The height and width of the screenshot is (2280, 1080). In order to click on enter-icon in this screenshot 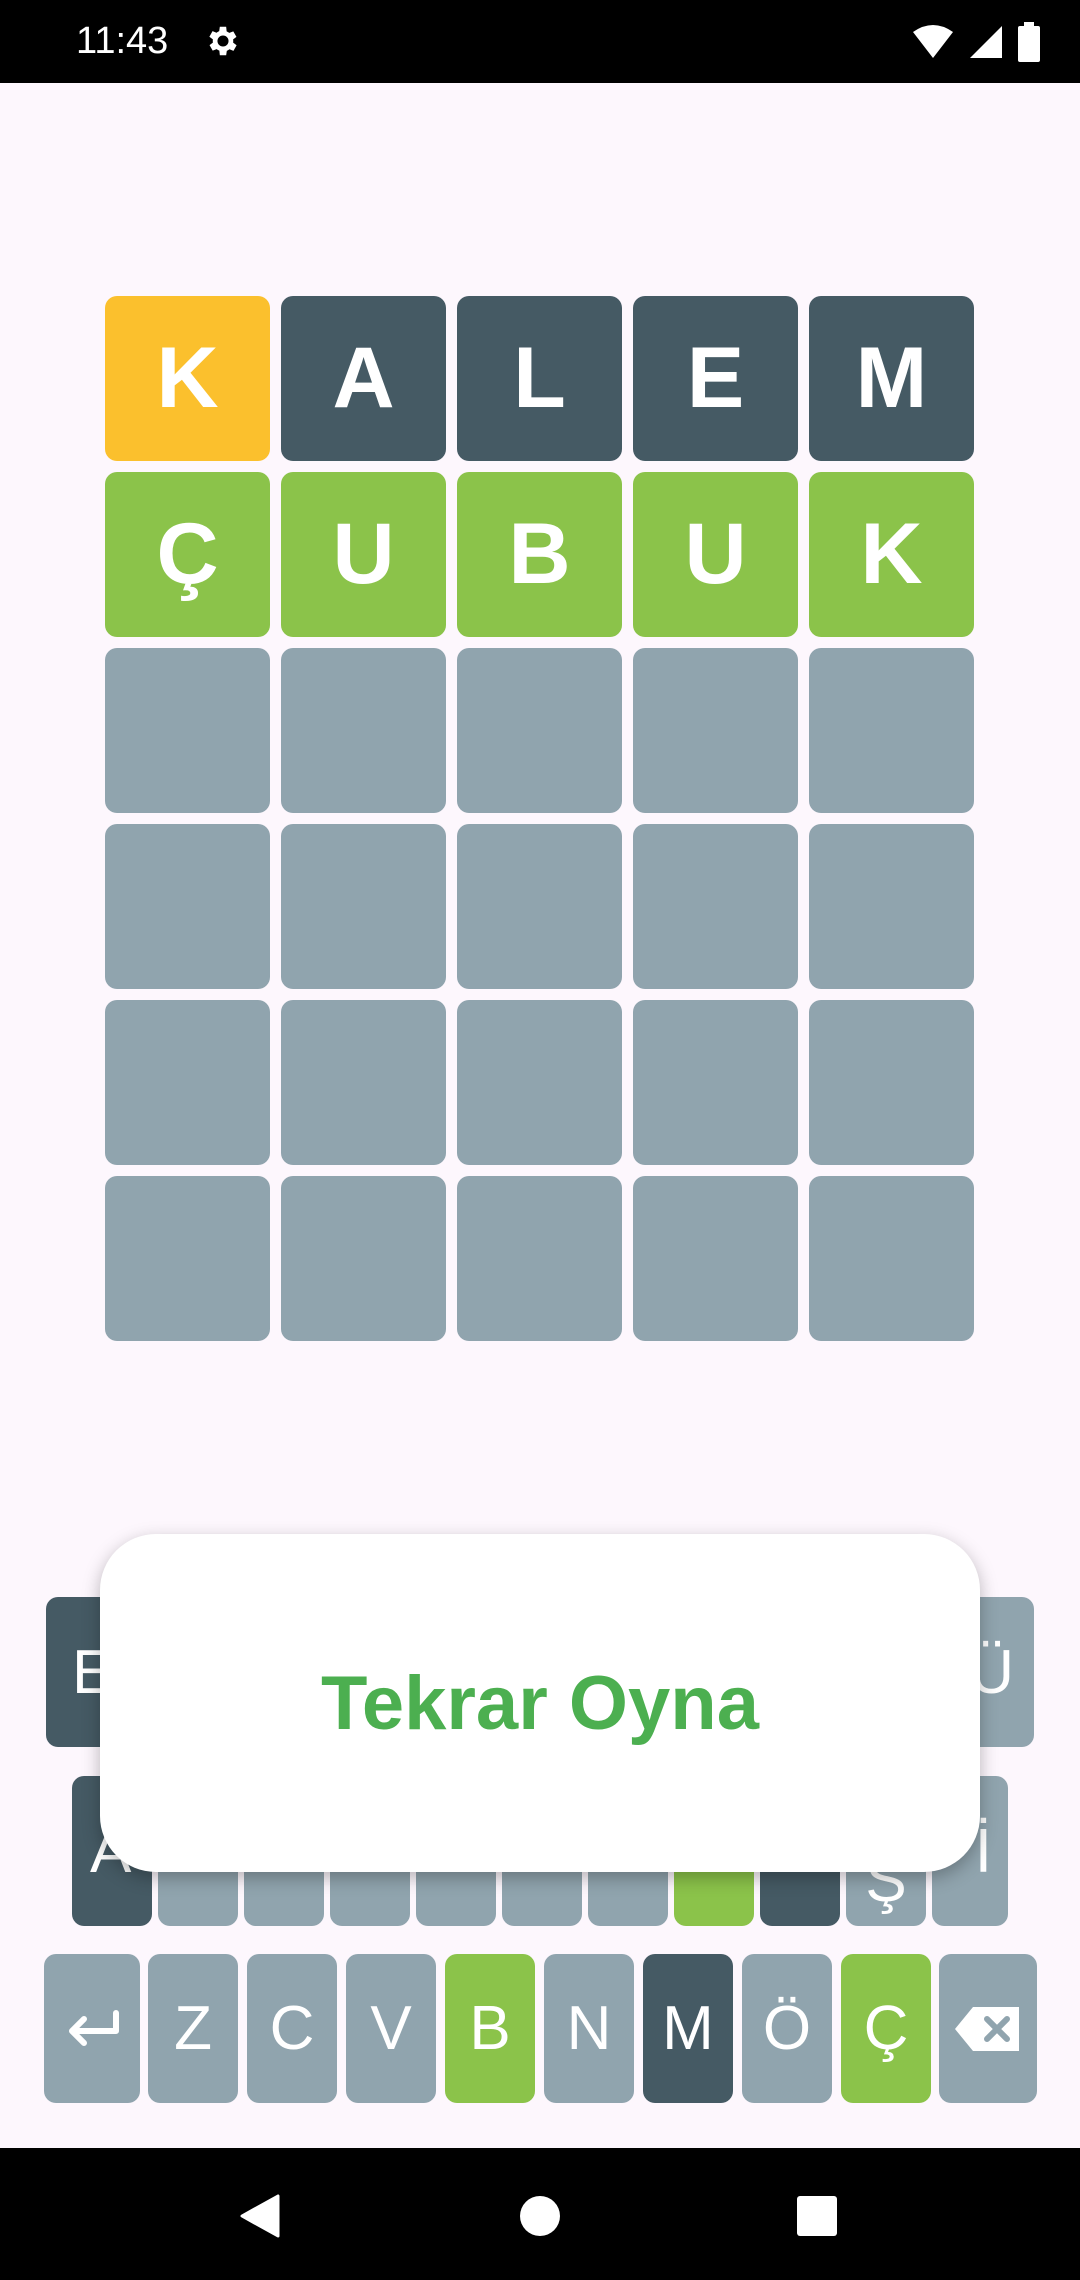, I will do `click(94, 2027)`.